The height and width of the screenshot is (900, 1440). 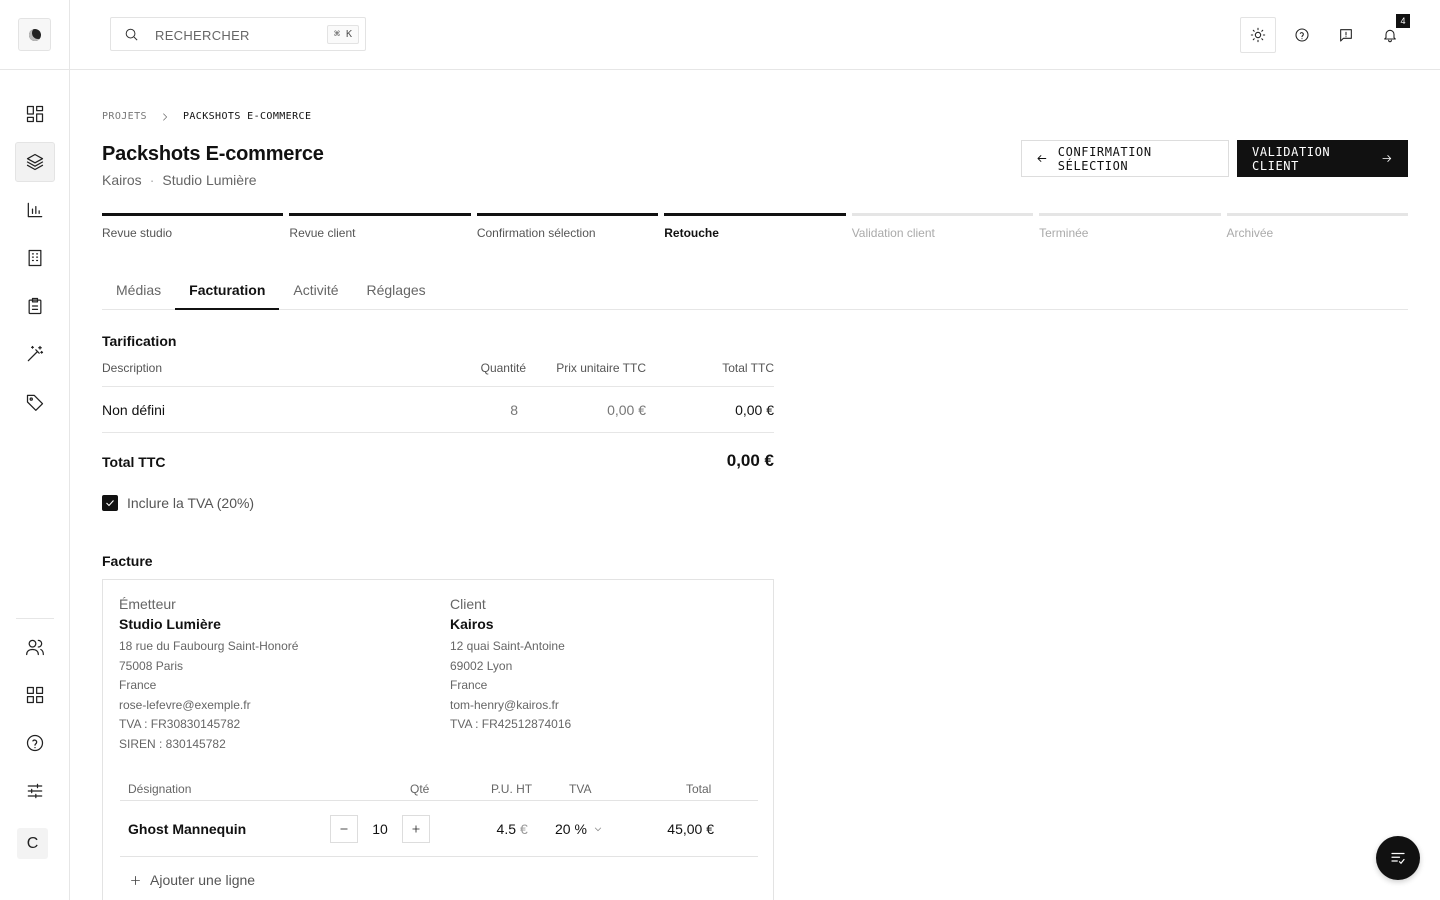 I want to click on magic-wand-icon, so click(x=35, y=353).